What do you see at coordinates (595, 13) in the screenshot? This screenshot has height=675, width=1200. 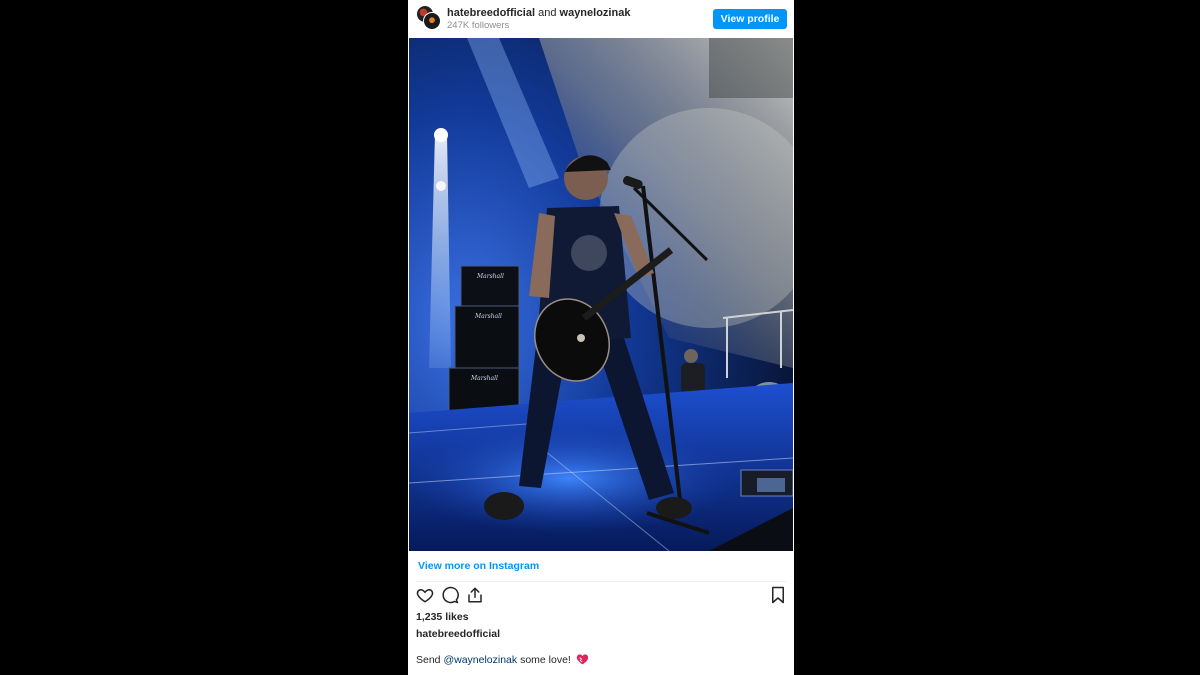 I see `account-link-waynelozinak: waynelozinak` at bounding box center [595, 13].